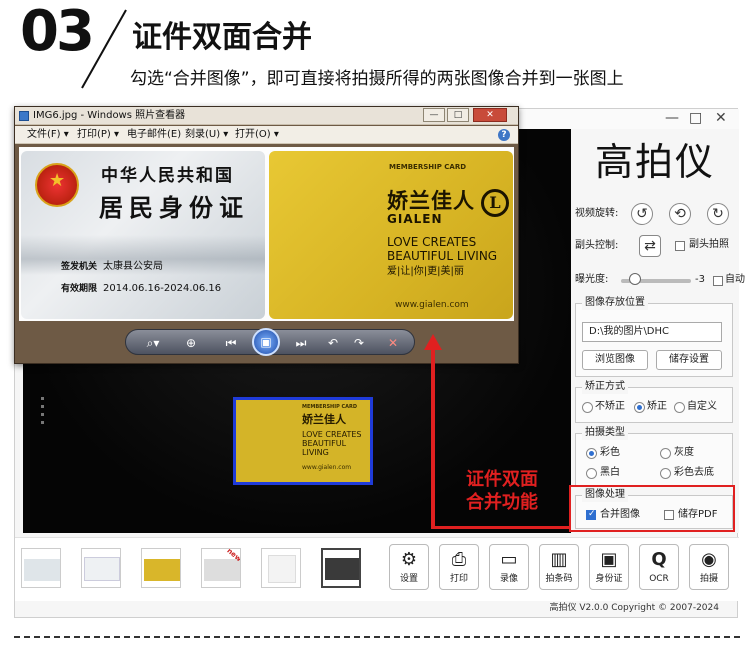  What do you see at coordinates (502, 479) in the screenshot?
I see `annotation-label-line-1: 证件双面` at bounding box center [502, 479].